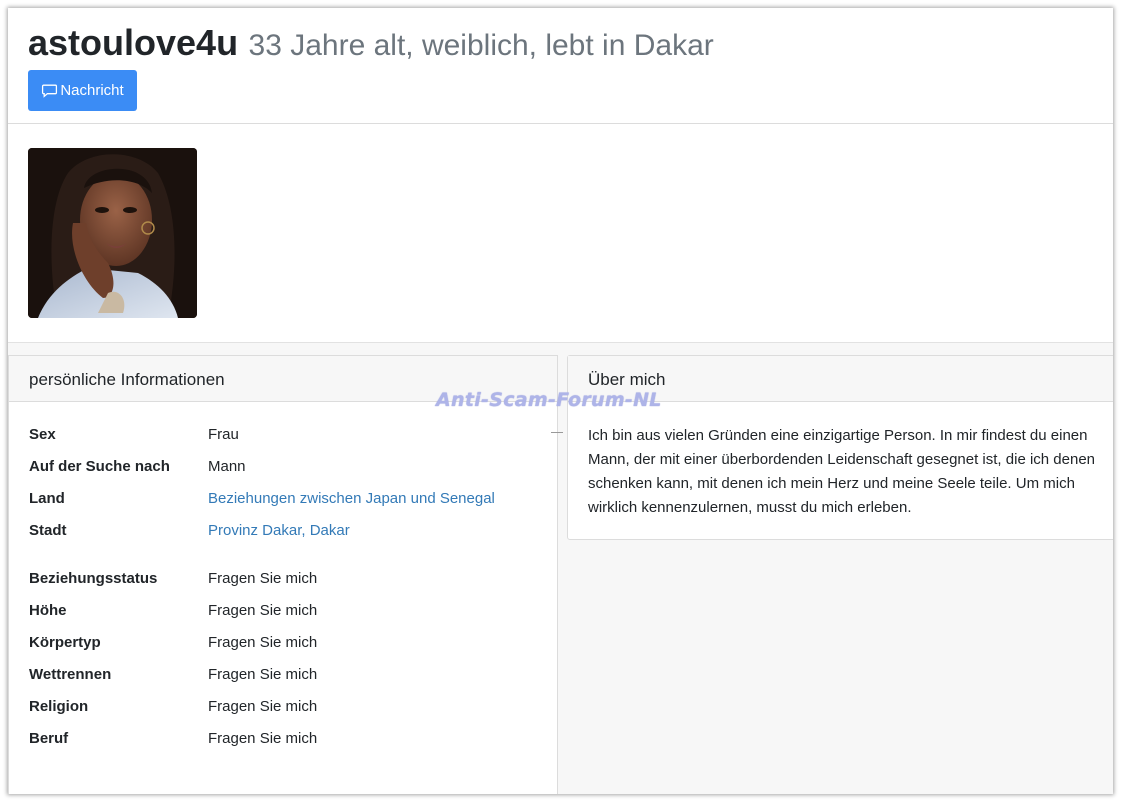  Describe the element at coordinates (70, 674) in the screenshot. I see `info-label: Wettrennen` at that location.